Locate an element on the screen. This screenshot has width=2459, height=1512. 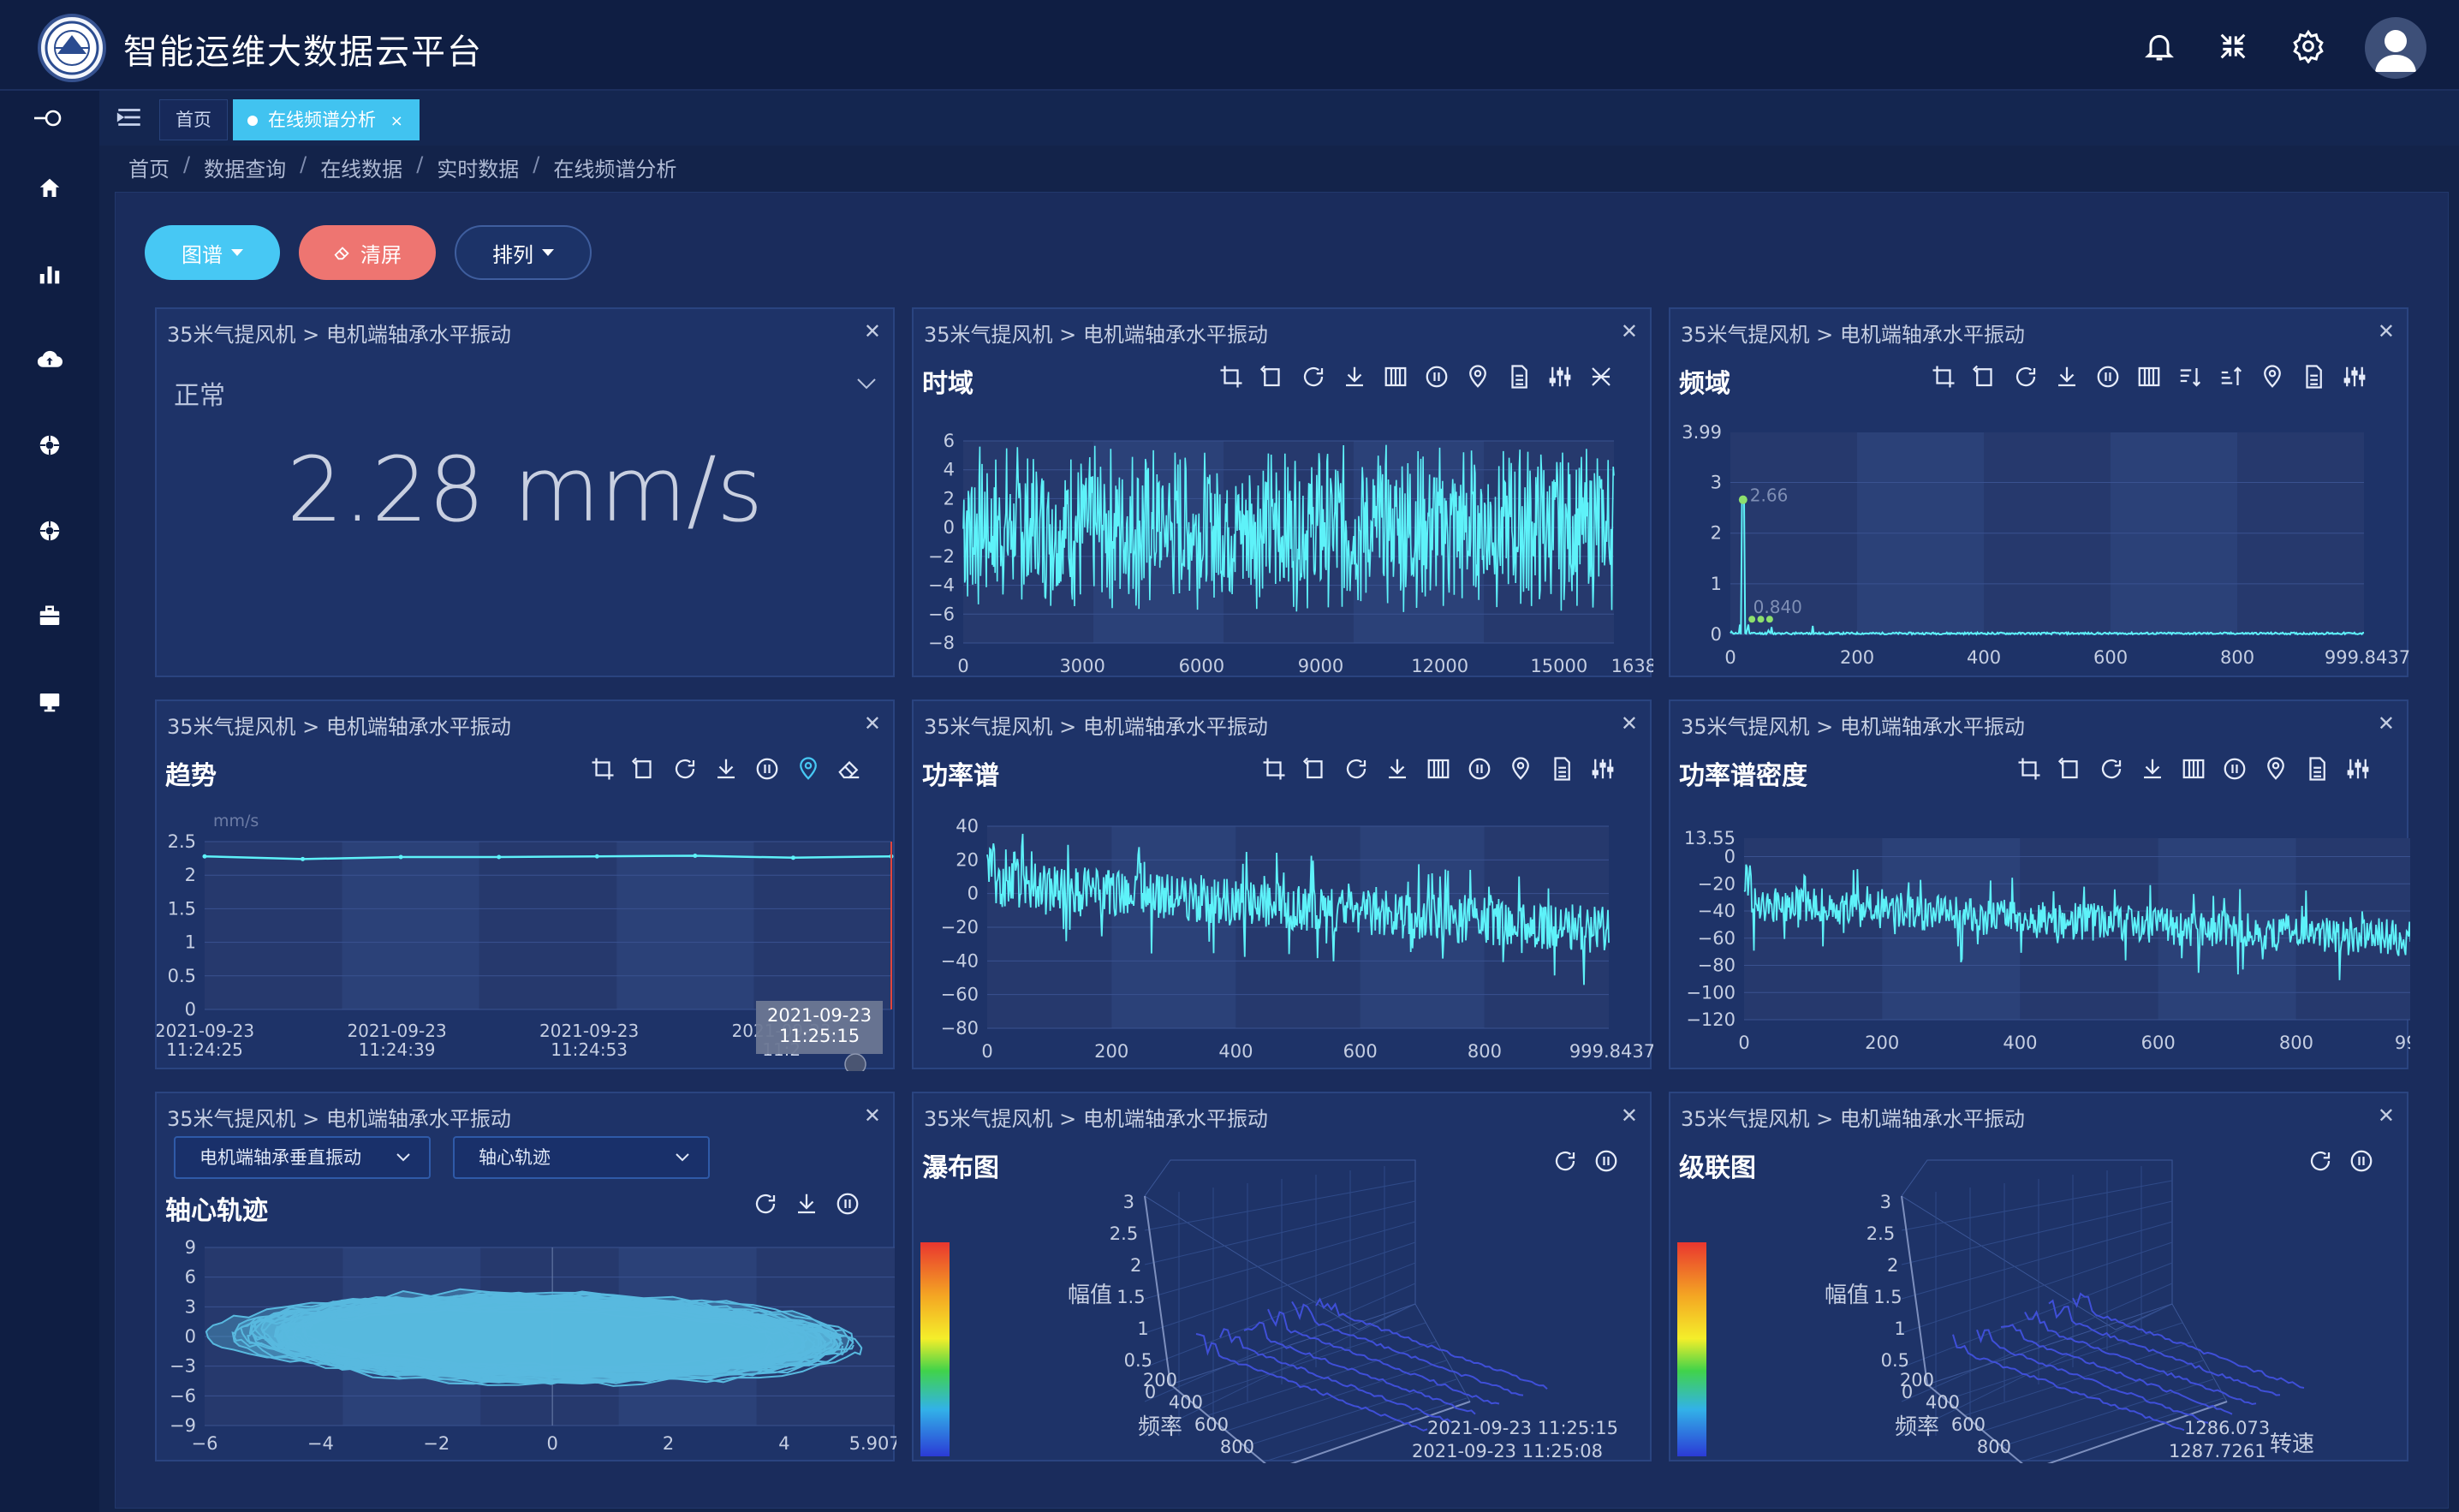
frequency-domain-chart: 3 2 1 0 3.99 0 200 400 600 800 999.8437 2.66 0.840 is located at coordinates (2040, 494).